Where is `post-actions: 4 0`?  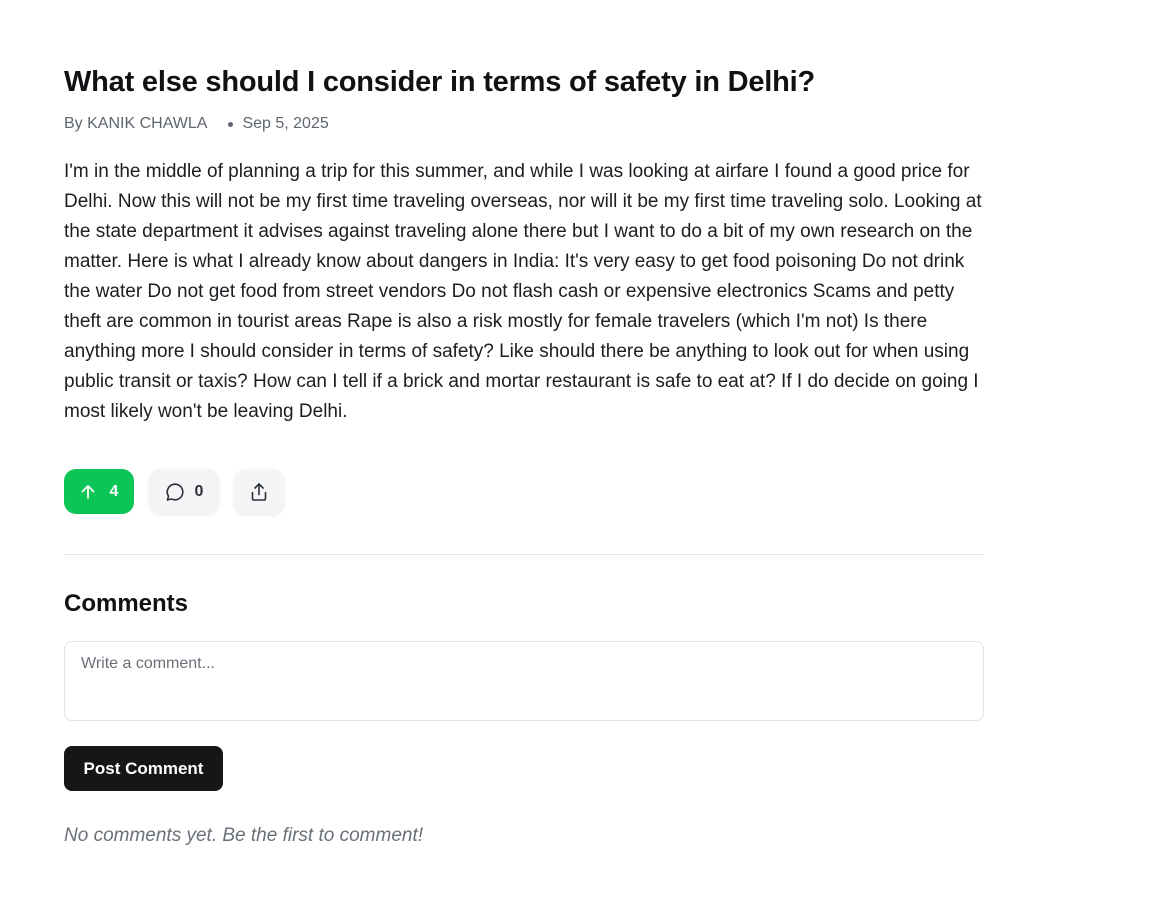 post-actions: 4 0 is located at coordinates (524, 491).